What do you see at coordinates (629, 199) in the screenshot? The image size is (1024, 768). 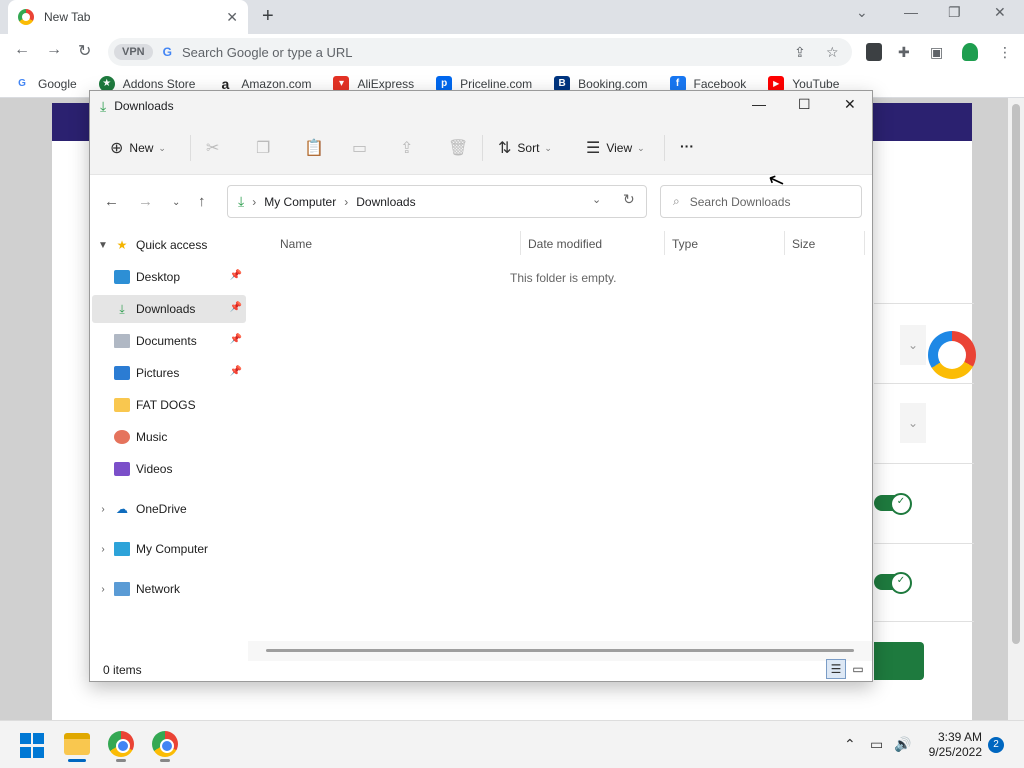 I see `refresh-icon: ↻` at bounding box center [629, 199].